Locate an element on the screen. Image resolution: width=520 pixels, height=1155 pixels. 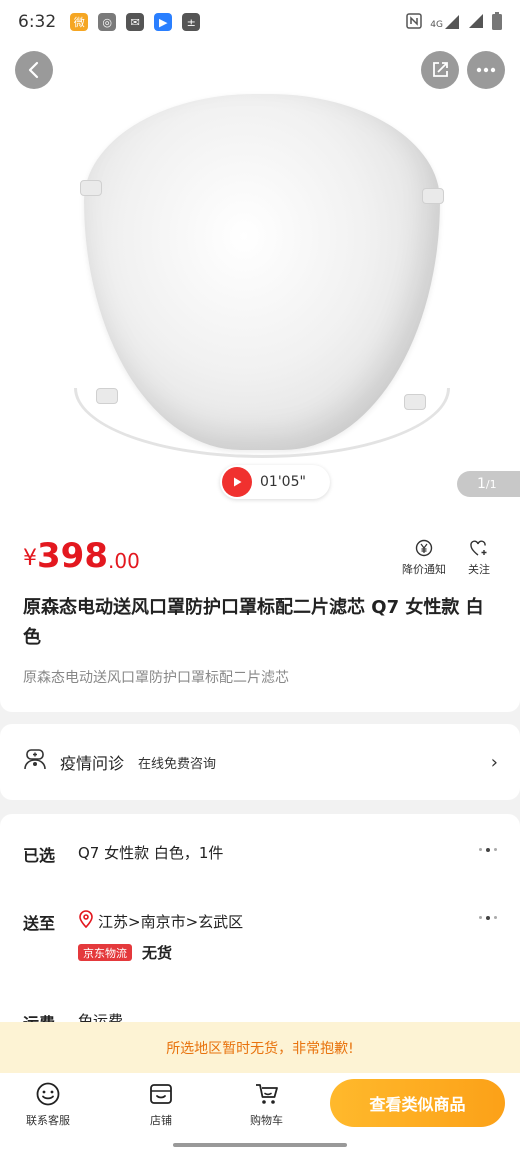
location-pin-icon is located at coordinates (86, 921).